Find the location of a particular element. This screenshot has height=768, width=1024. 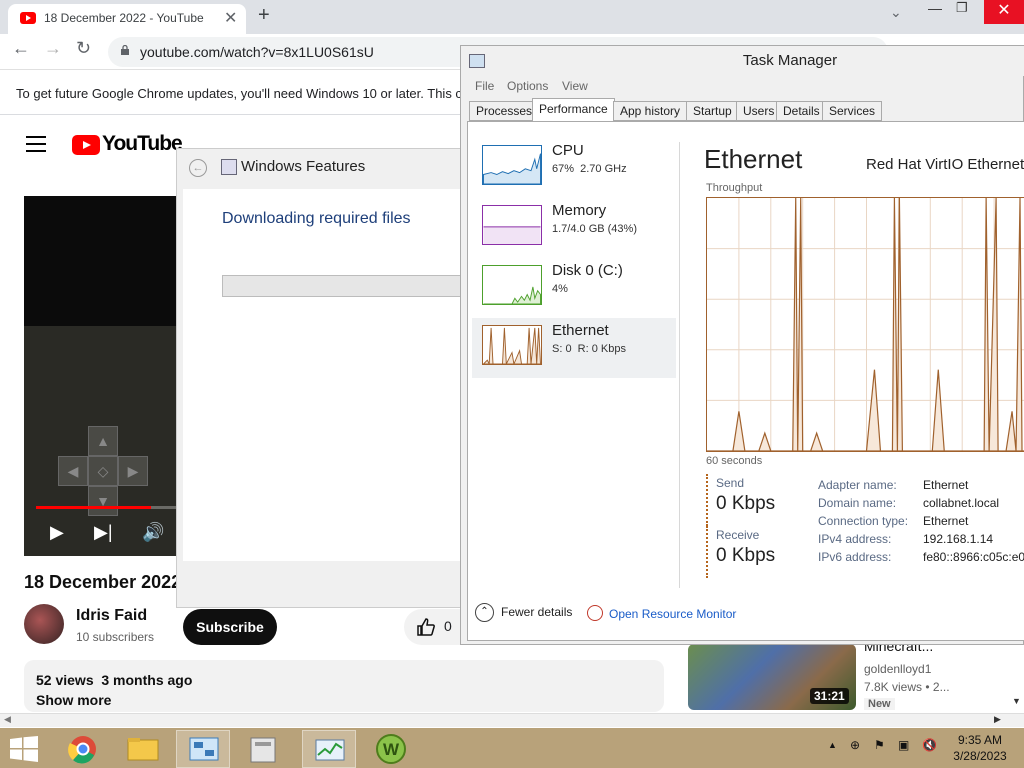

taskbar-file-explorer-icon is located at coordinates (143, 749).